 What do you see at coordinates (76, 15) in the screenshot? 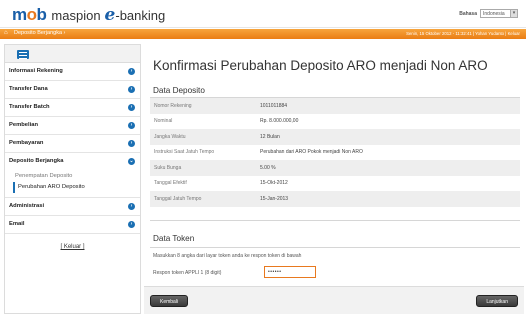
I see `logo-maspion: maspion` at bounding box center [76, 15].